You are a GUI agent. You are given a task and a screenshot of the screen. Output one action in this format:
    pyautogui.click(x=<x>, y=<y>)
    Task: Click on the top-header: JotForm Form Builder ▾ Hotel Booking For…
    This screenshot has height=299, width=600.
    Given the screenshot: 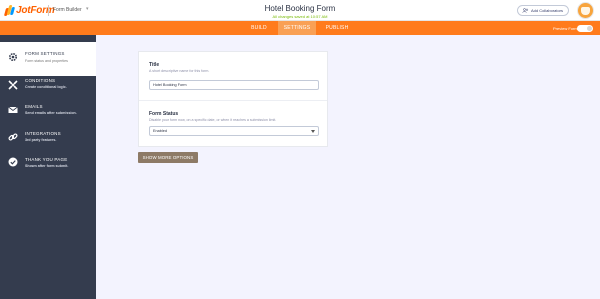 What is the action you would take?
    pyautogui.click(x=300, y=10)
    